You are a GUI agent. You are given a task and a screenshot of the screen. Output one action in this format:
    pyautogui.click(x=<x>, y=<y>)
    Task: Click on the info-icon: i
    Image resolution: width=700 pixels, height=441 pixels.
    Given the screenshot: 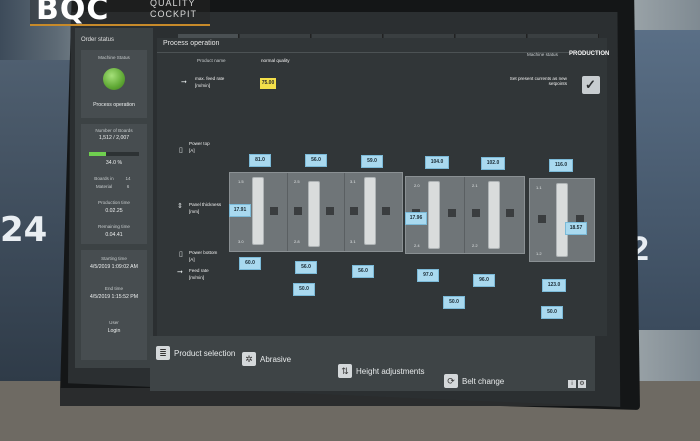 What is the action you would take?
    pyautogui.click(x=572, y=384)
    